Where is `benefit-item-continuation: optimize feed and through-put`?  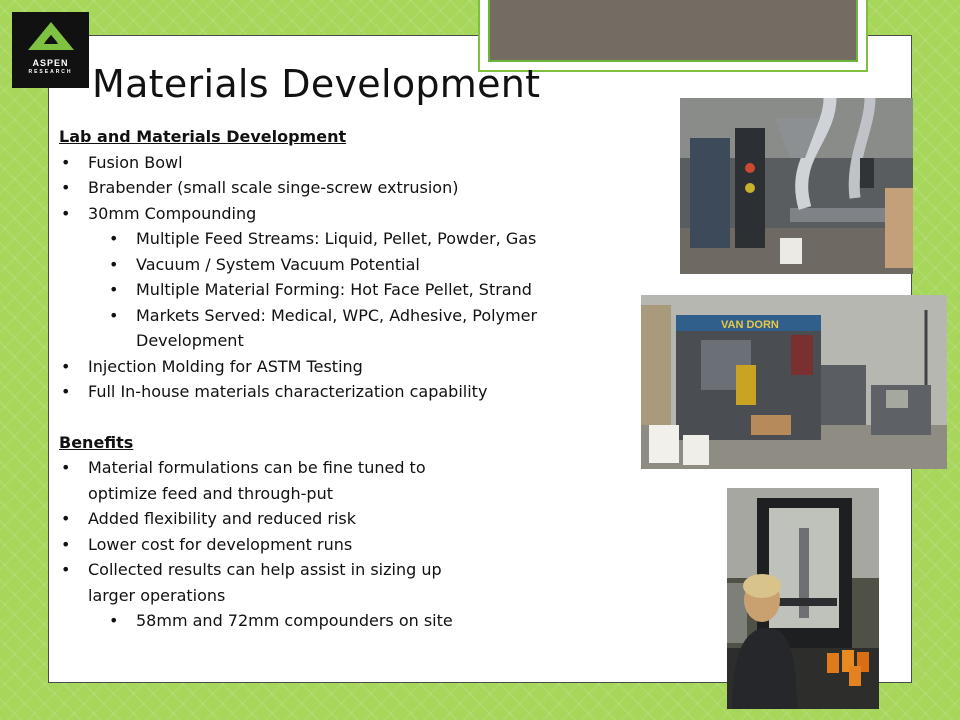
benefit-item-continuation: optimize feed and through-put is located at coordinates (210, 493).